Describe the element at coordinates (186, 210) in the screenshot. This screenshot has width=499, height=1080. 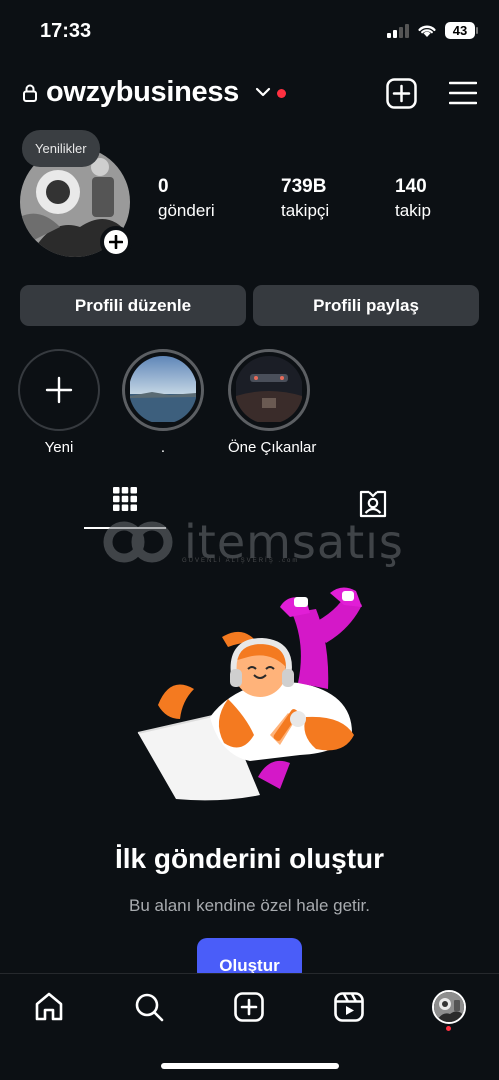
I see `stat-posts-label: gönderi` at that location.